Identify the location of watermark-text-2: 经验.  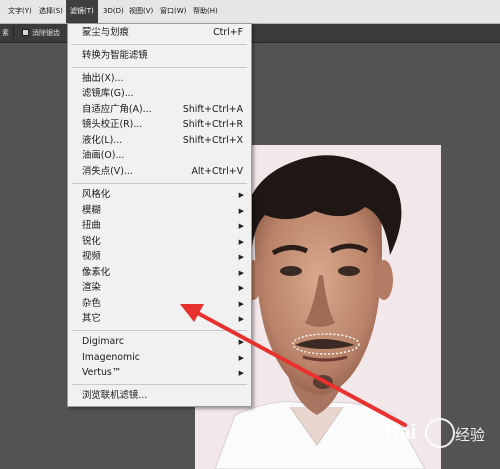
(470, 435).